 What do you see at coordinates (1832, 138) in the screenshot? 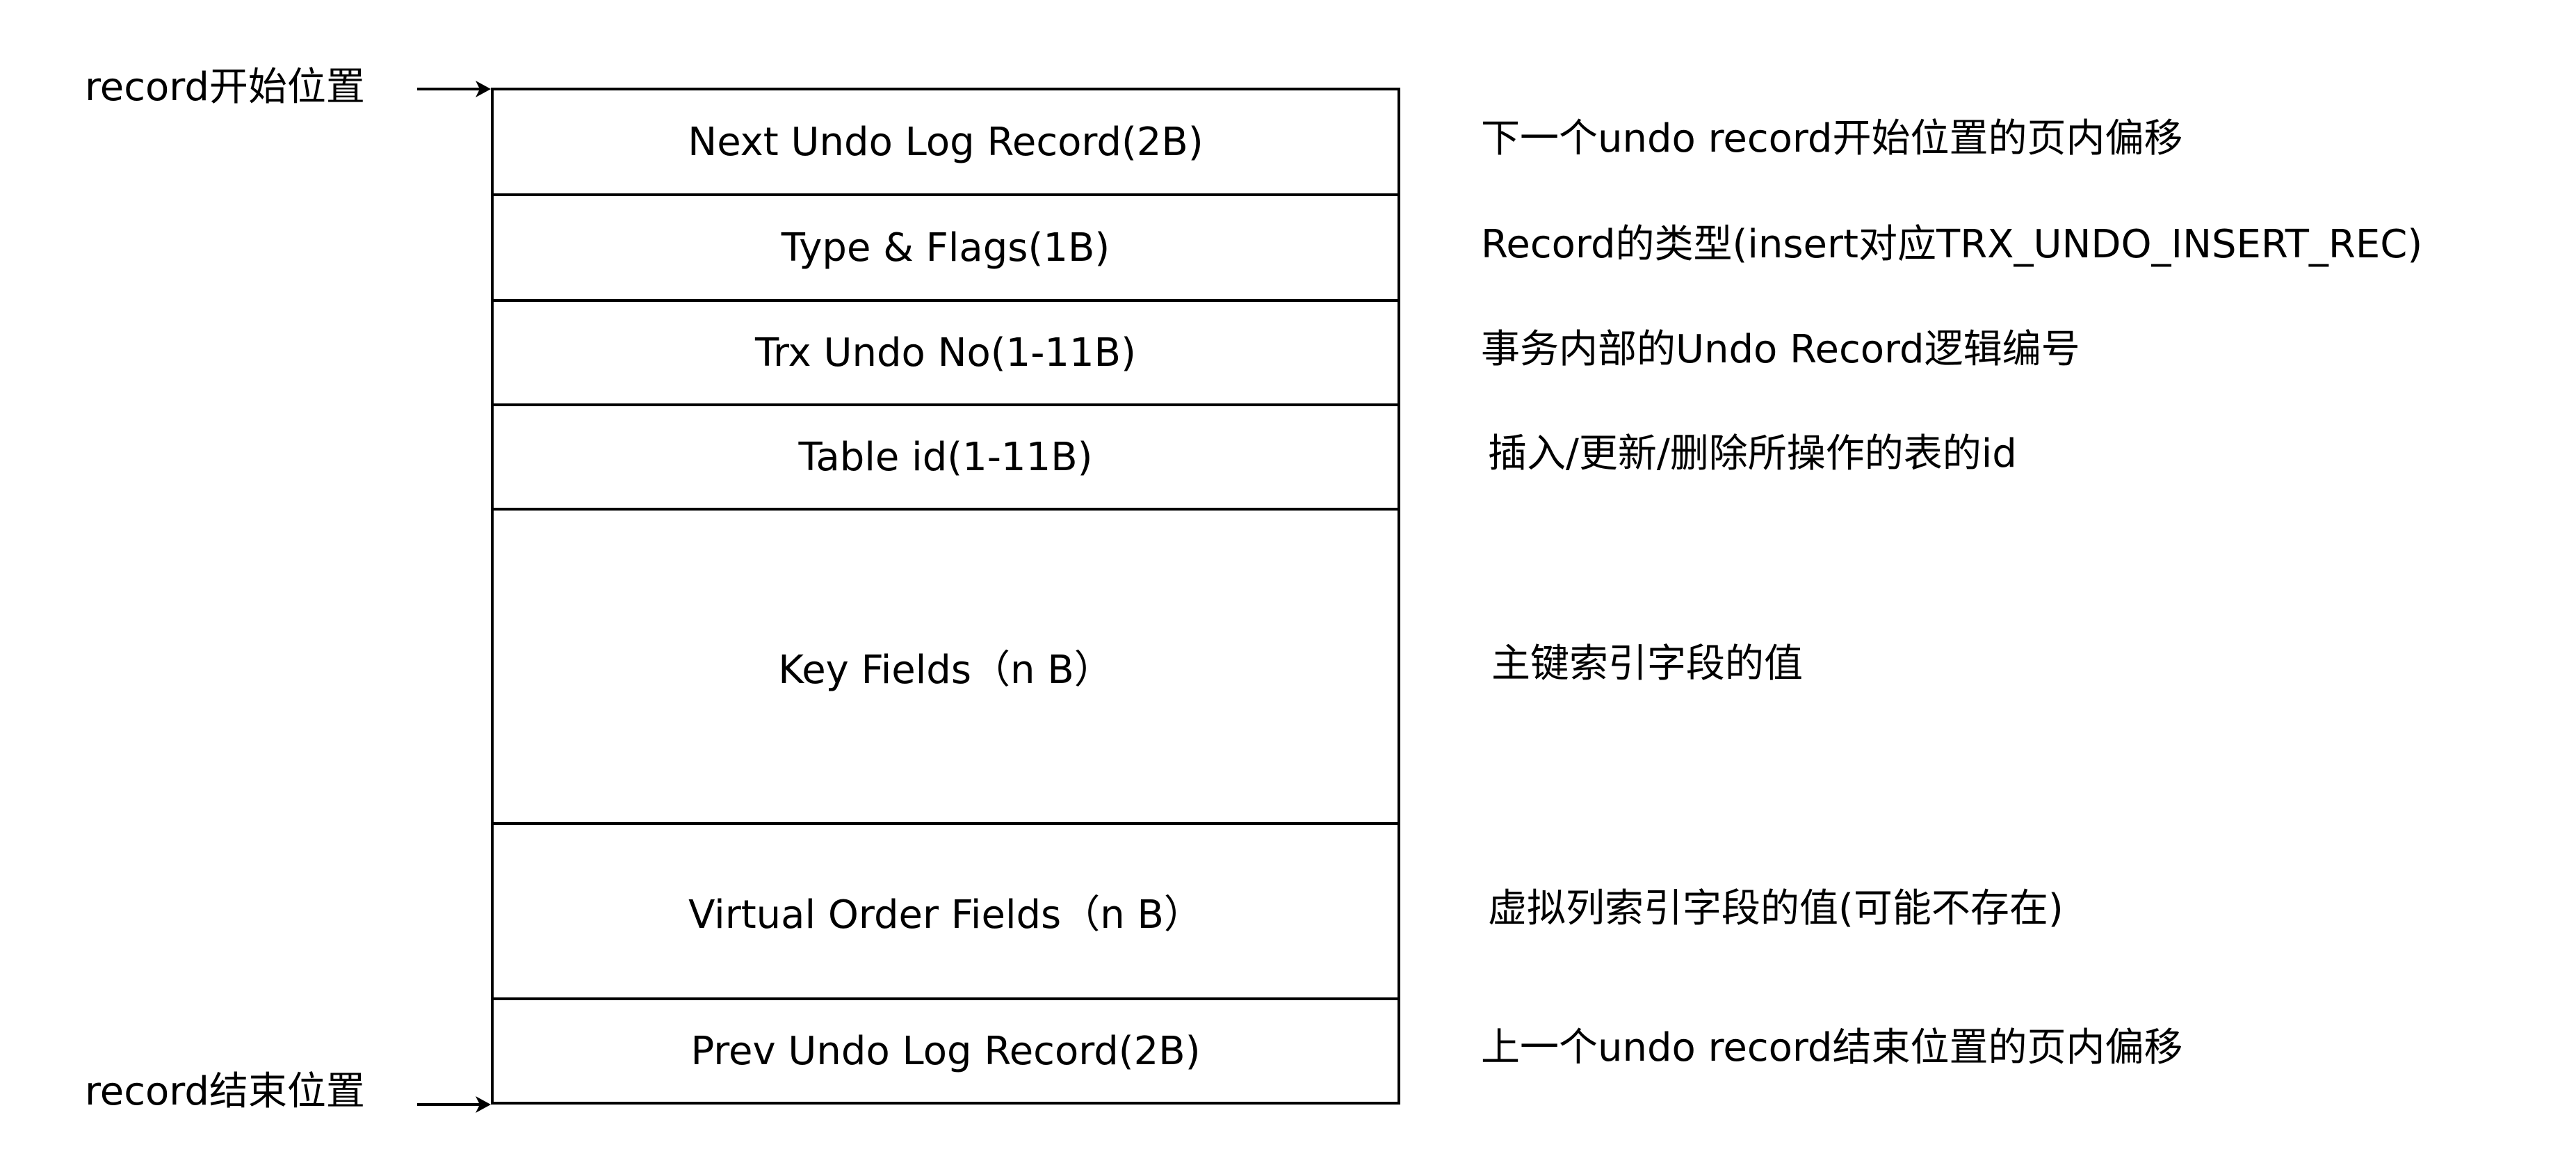
I see `desc-next-undo-log-record: 下一个undo record开始位置的页内偏移` at bounding box center [1832, 138].